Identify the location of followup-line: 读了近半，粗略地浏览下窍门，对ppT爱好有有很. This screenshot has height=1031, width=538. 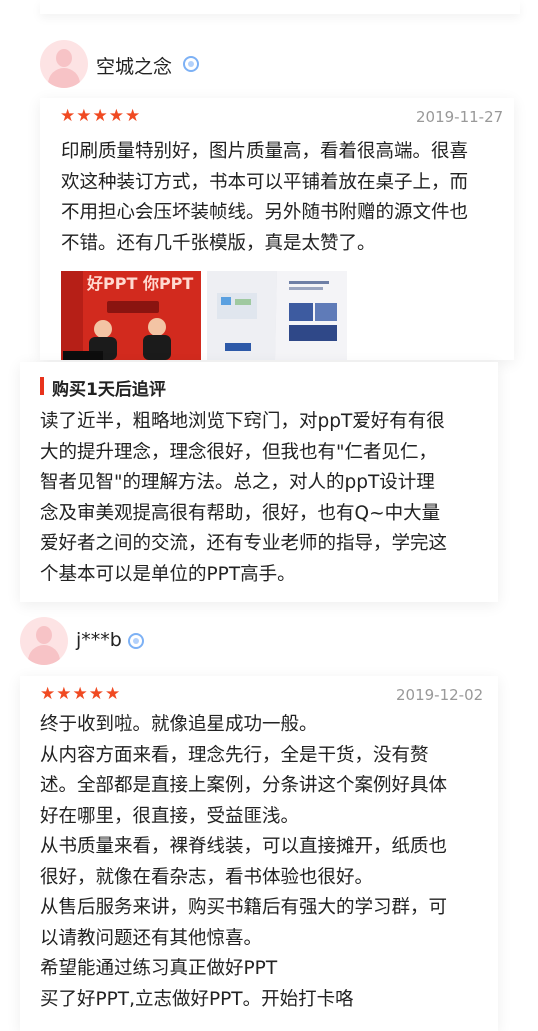
(242, 421).